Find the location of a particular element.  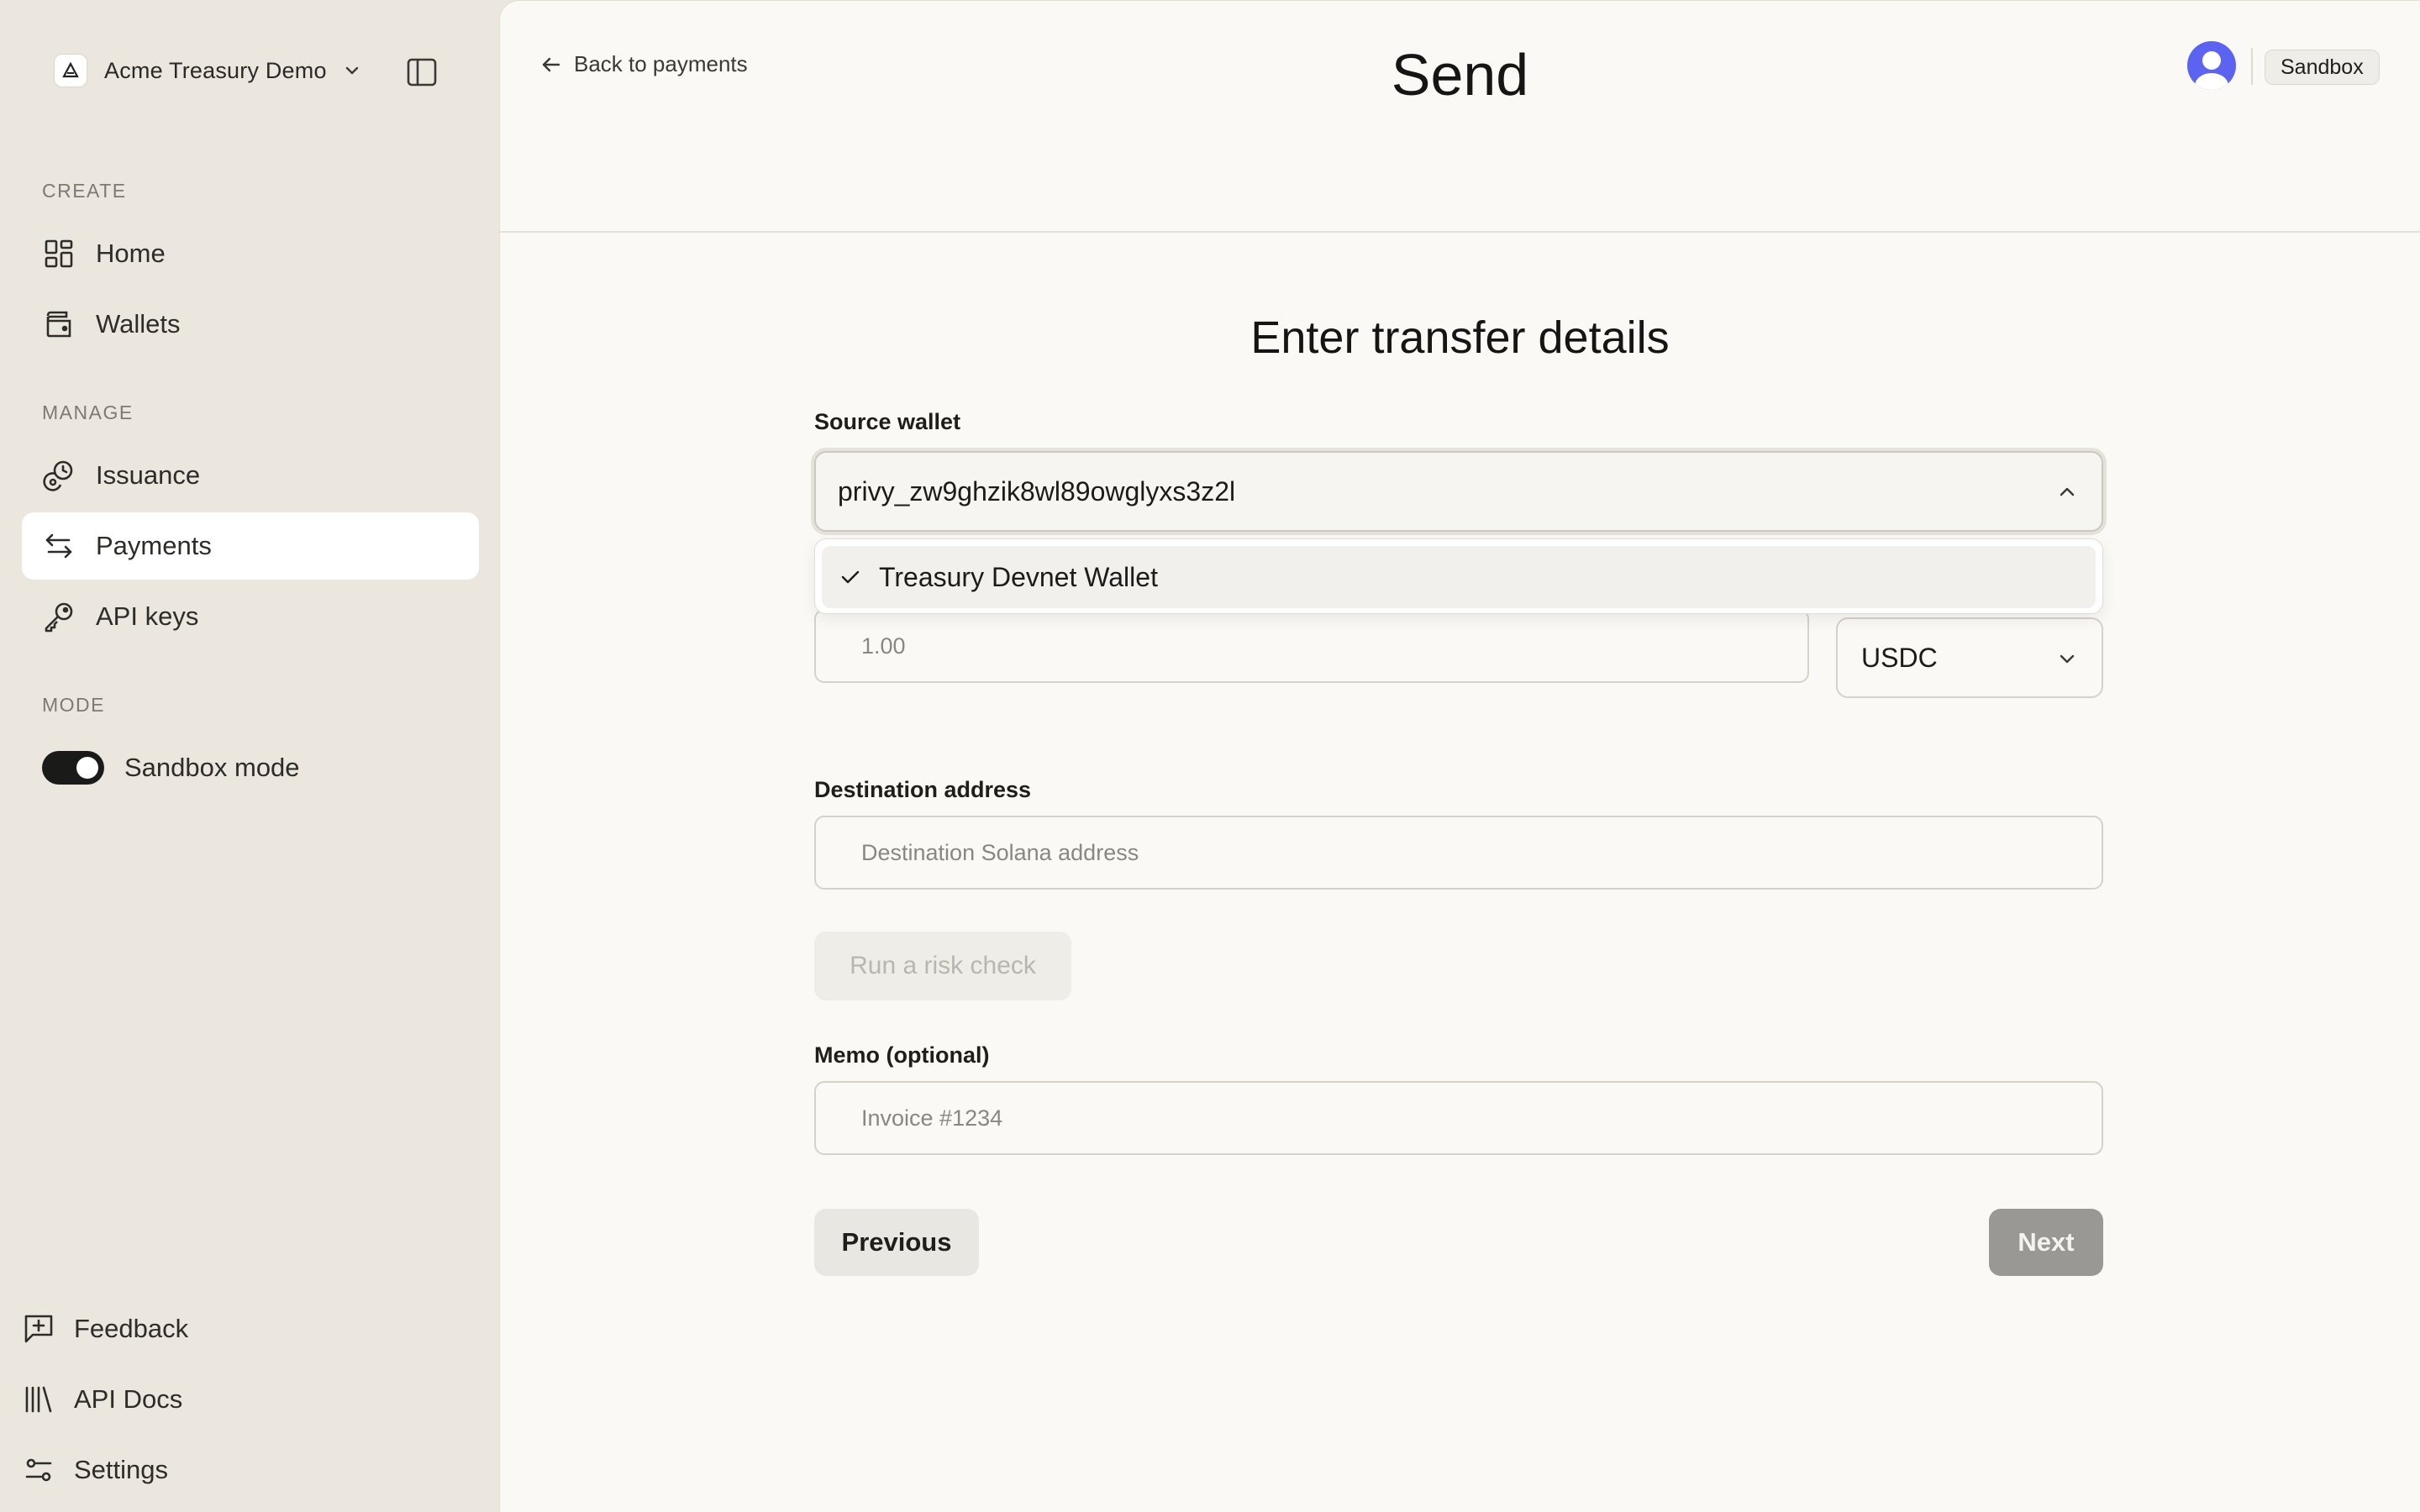

destination-address-label: Destination address is located at coordinates (923, 789).